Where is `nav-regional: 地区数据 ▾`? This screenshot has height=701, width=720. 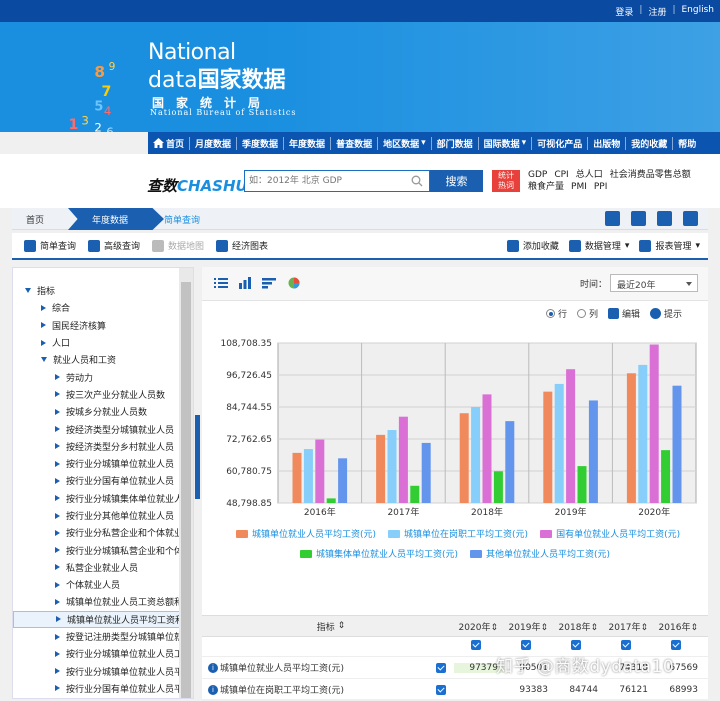 nav-regional: 地区数据 ▾ is located at coordinates (405, 143).